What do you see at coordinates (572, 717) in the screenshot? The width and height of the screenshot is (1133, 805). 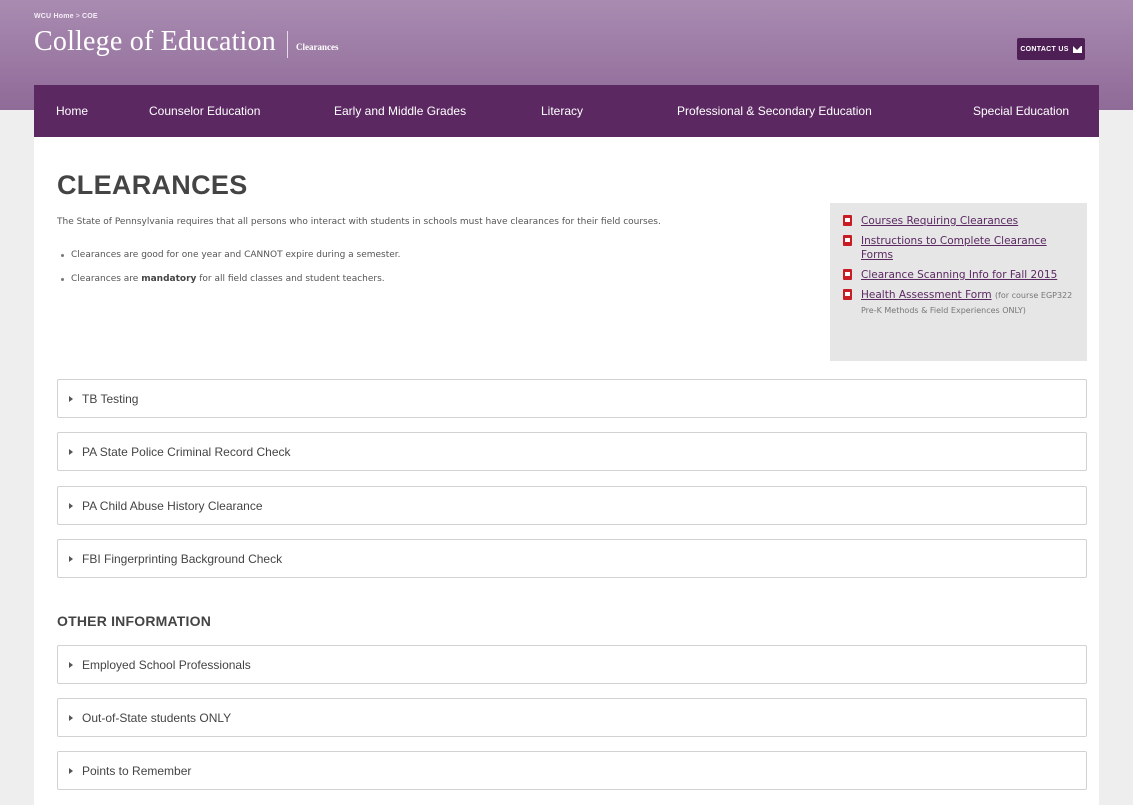 I see `accordion-out-of-state: Out-of-State students ONLY` at bounding box center [572, 717].